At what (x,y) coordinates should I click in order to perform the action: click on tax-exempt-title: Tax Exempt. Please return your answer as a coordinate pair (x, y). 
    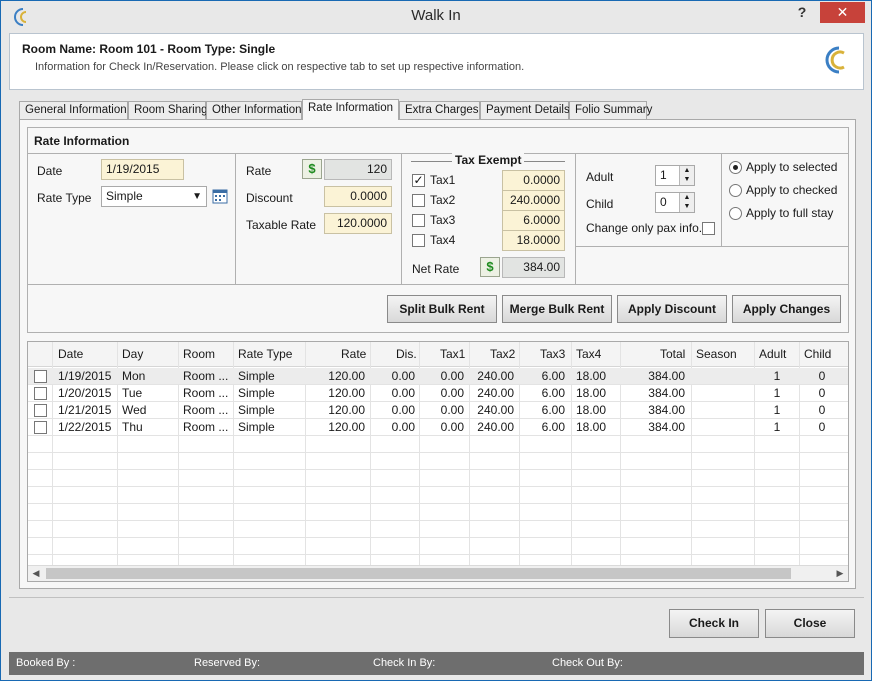
    Looking at the image, I should click on (488, 160).